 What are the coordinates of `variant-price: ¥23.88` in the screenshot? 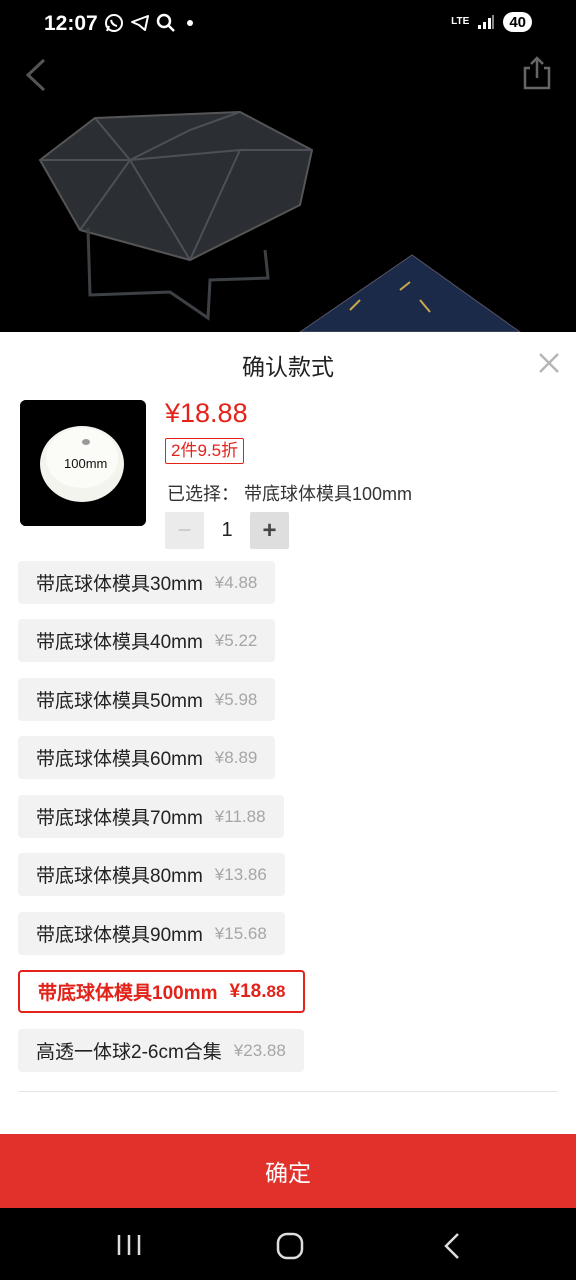 It's located at (260, 1051).